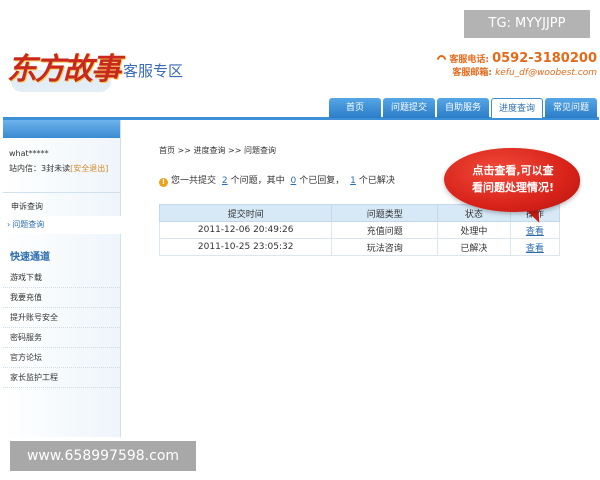  What do you see at coordinates (355, 108) in the screenshot?
I see `tab-home: 首页` at bounding box center [355, 108].